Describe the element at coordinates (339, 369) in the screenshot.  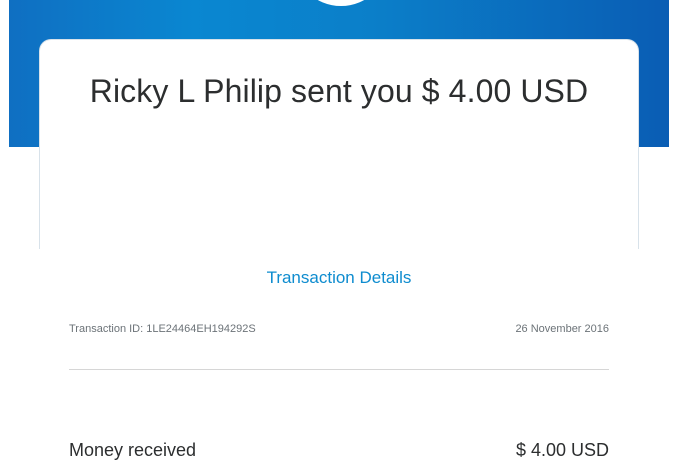
I see `section-divider` at that location.